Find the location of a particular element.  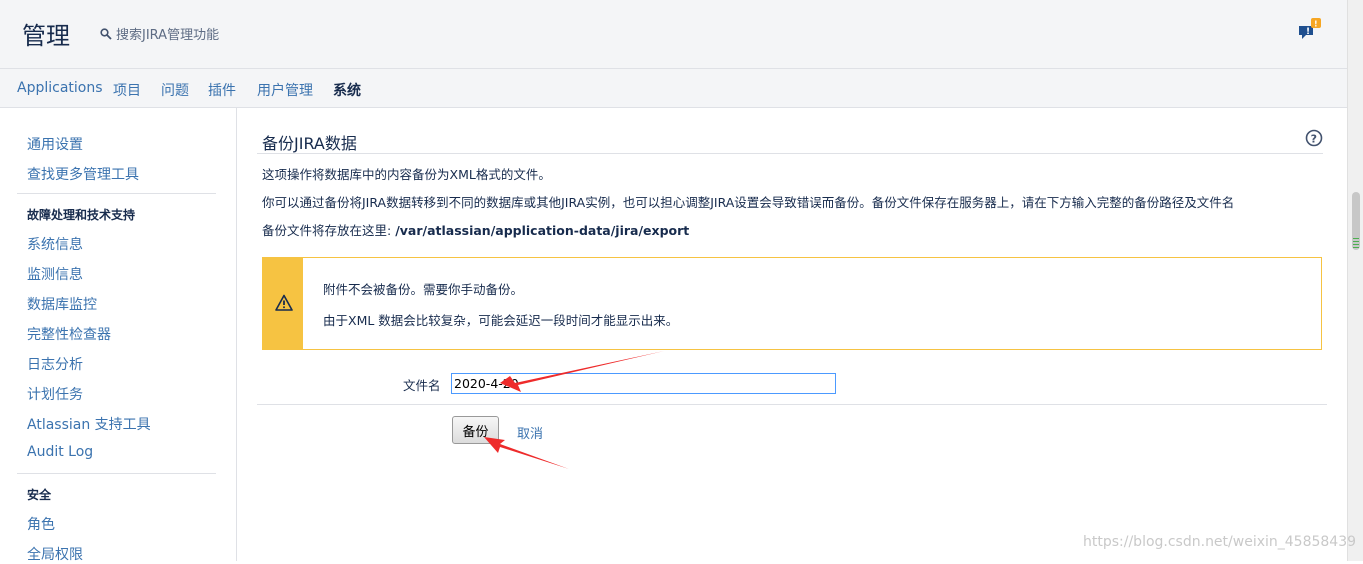

admin-header: 管理 搜索JIRA管理功能 ! ! is located at coordinates (673, 34).